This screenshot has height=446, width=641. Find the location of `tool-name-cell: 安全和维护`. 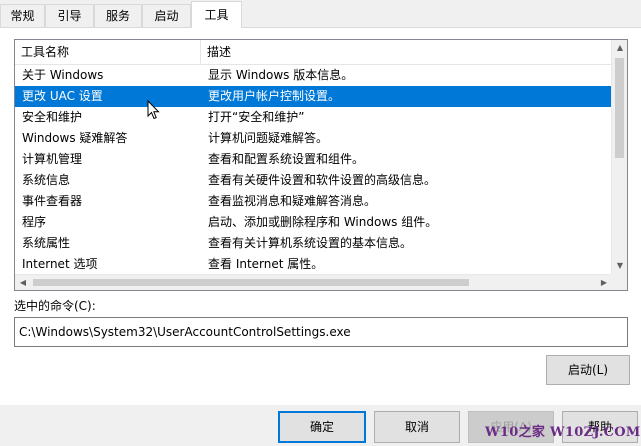

tool-name-cell: 安全和维护 is located at coordinates (52, 117).